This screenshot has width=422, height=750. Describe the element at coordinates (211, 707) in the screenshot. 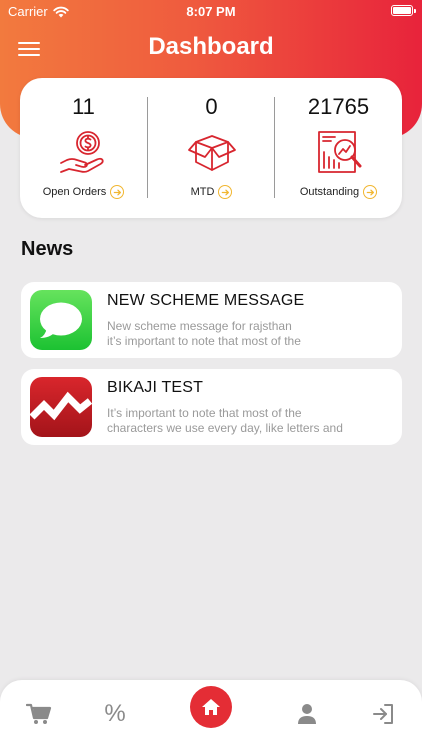

I see `home-icon` at that location.